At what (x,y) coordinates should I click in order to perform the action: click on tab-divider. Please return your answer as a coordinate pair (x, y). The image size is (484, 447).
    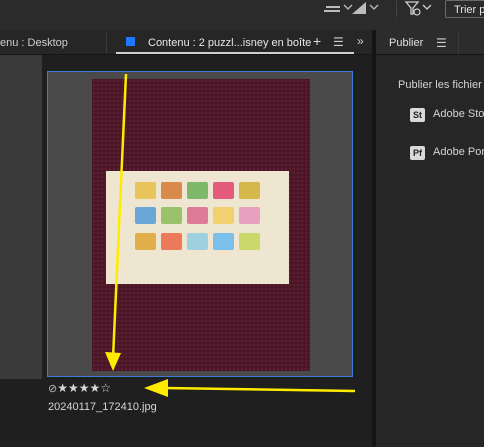
    Looking at the image, I should click on (458, 43).